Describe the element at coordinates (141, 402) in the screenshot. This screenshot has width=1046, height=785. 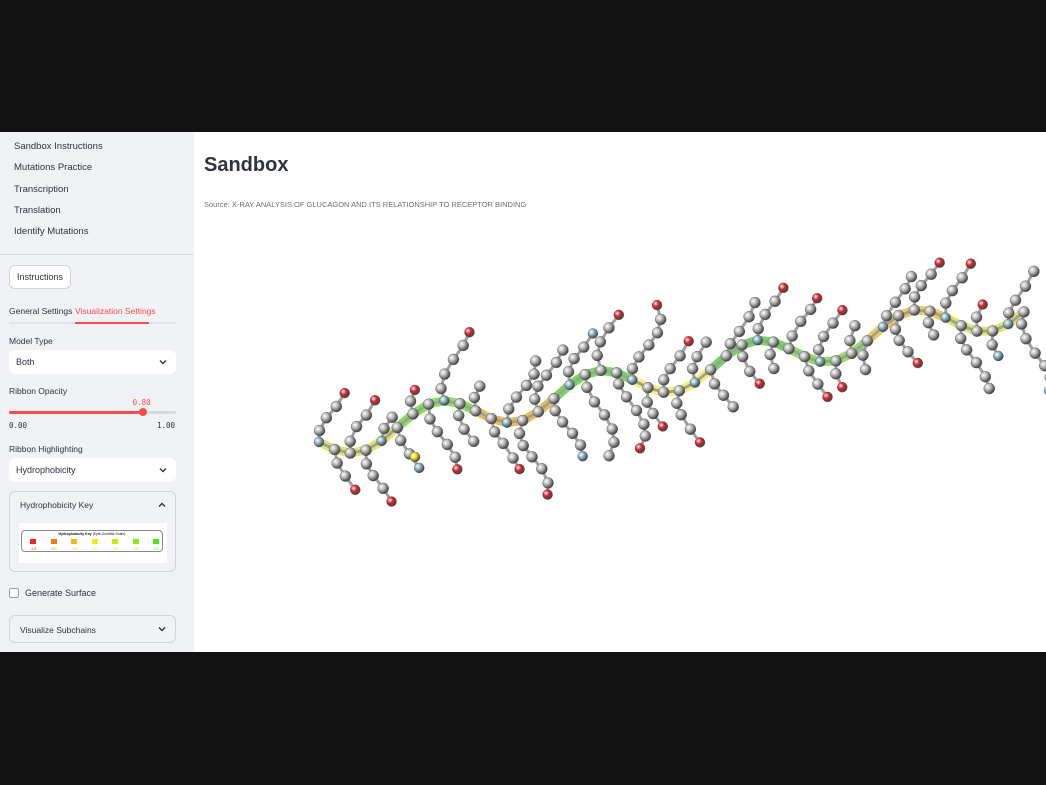
I see `ribbon-opacity-value: 0.80` at that location.